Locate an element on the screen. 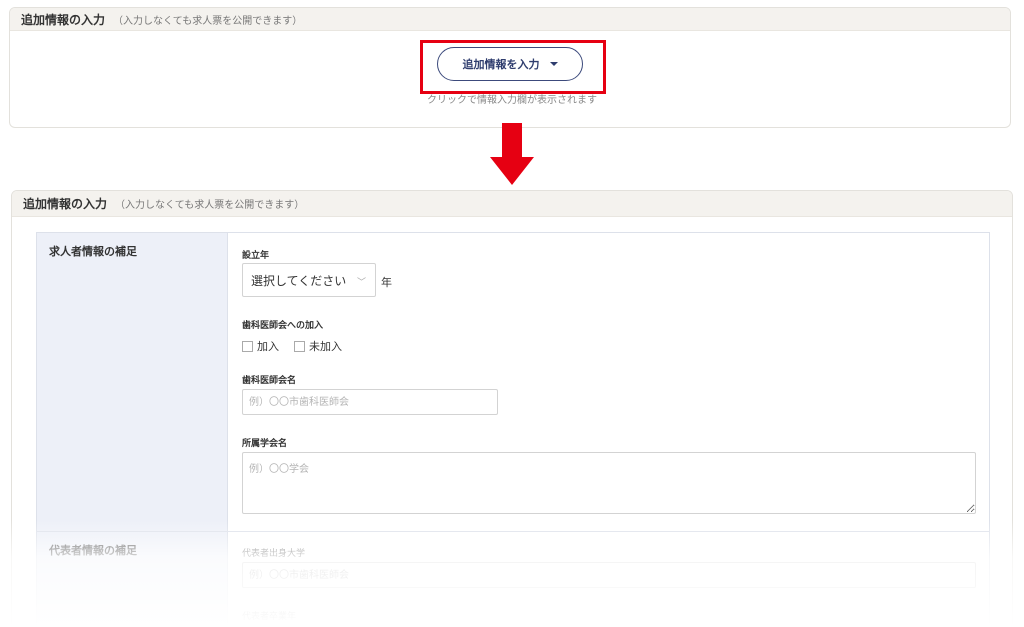  founded-year-select: 選択してください ﹀ is located at coordinates (309, 280).